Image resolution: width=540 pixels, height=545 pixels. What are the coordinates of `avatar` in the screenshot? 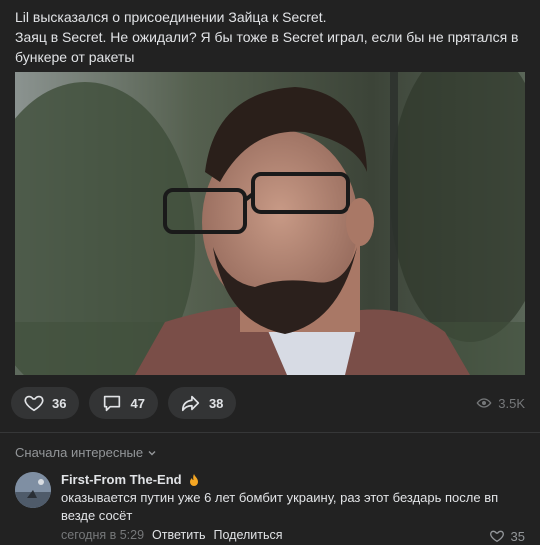 It's located at (33, 490).